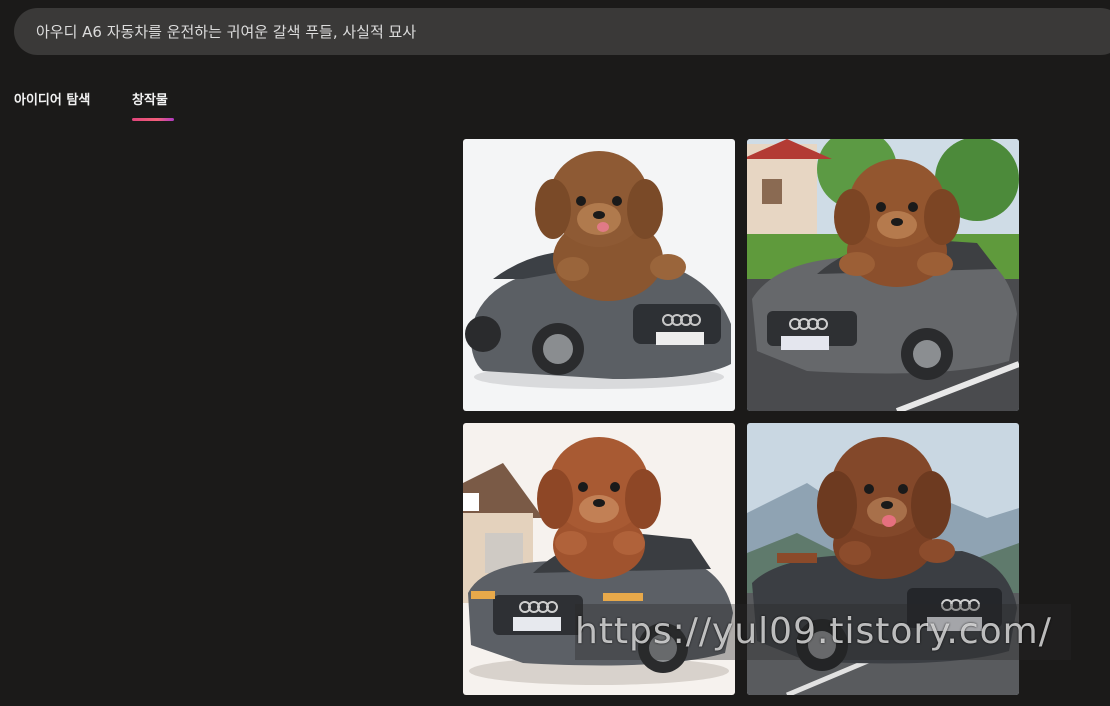  Describe the element at coordinates (150, 101) in the screenshot. I see `tab-creations: 창작물` at that location.